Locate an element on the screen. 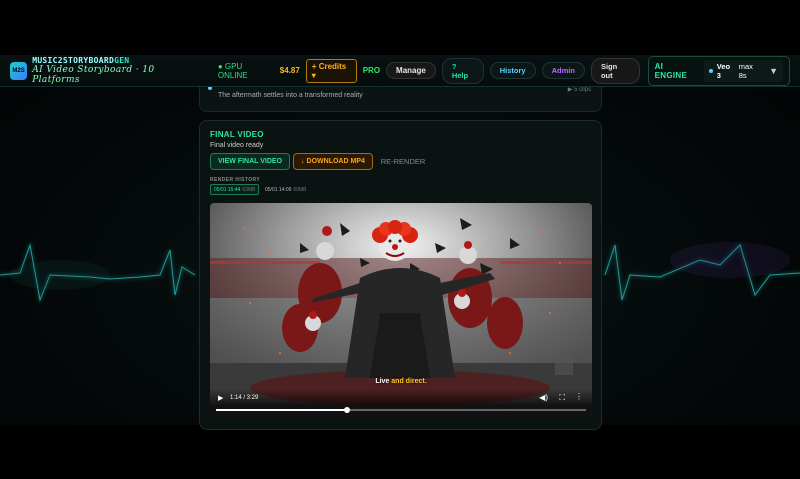 The height and width of the screenshot is (479, 800). video-progress-handle is located at coordinates (346, 410).